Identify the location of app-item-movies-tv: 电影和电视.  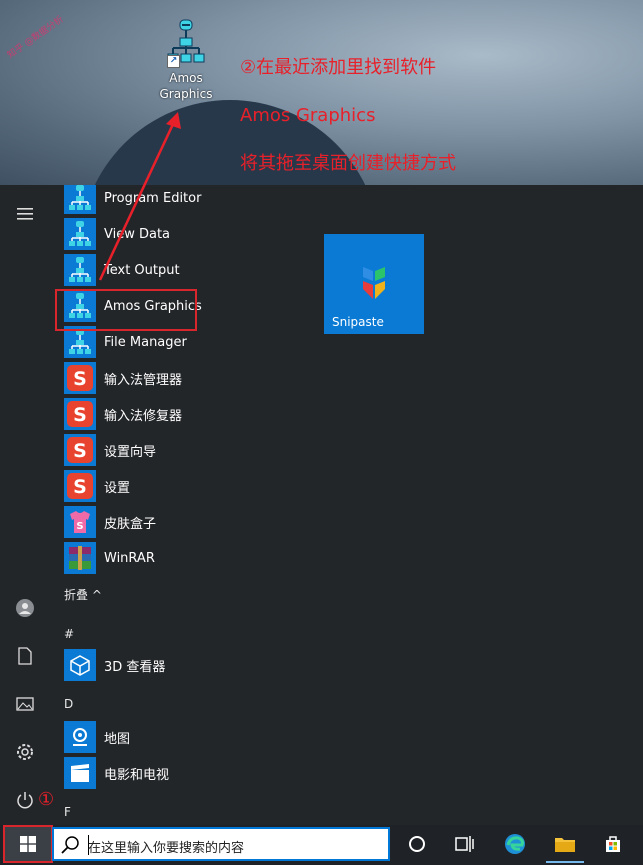
(179, 773).